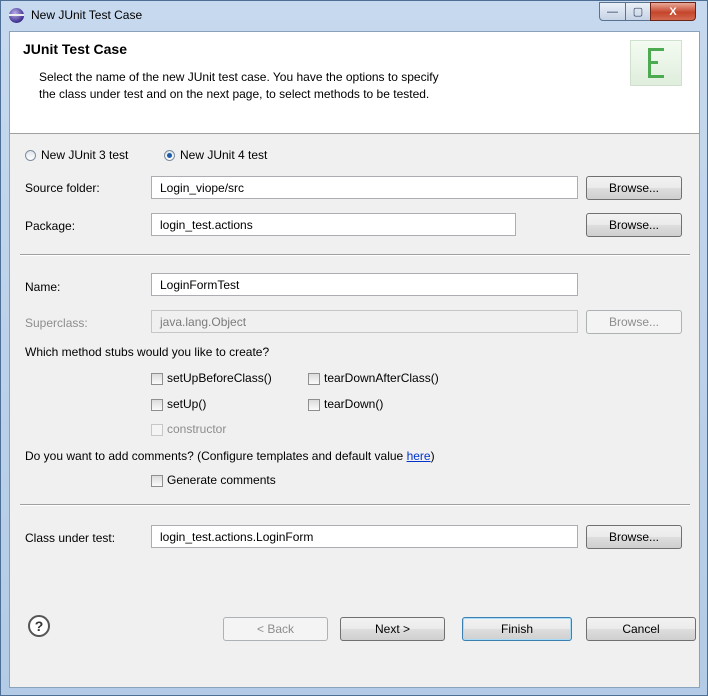  What do you see at coordinates (364, 321) in the screenshot?
I see `superclass-field: java.lang.Object` at bounding box center [364, 321].